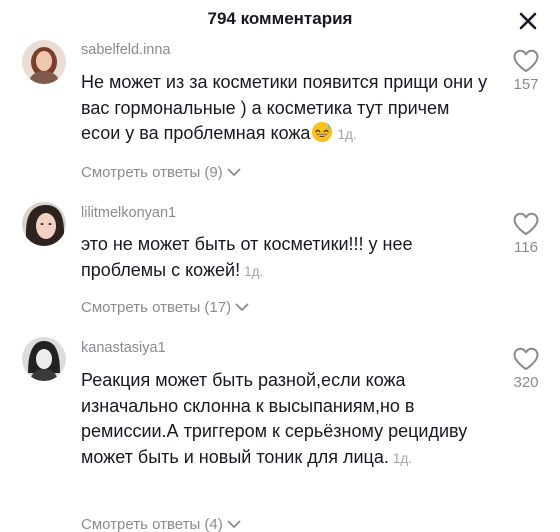  I want to click on view-replies-button: Смотреть ответы (9), so click(161, 172).